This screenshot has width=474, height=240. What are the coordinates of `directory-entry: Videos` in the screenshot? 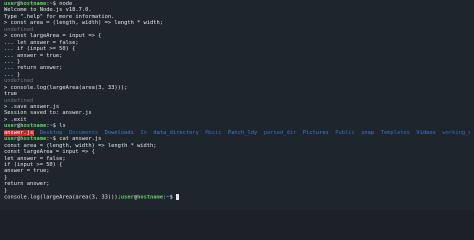 It's located at (425, 133).